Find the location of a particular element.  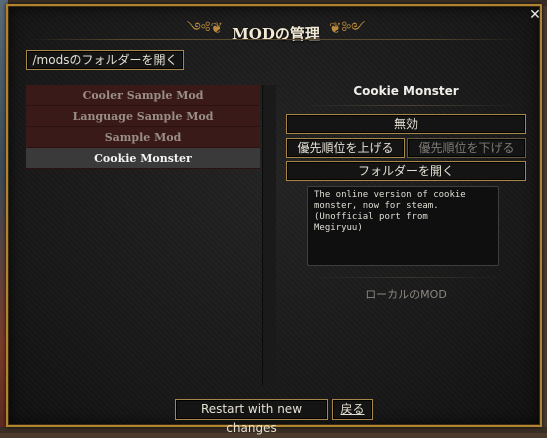

open-mod-folder-button: フォルダーを開く is located at coordinates (406, 171).